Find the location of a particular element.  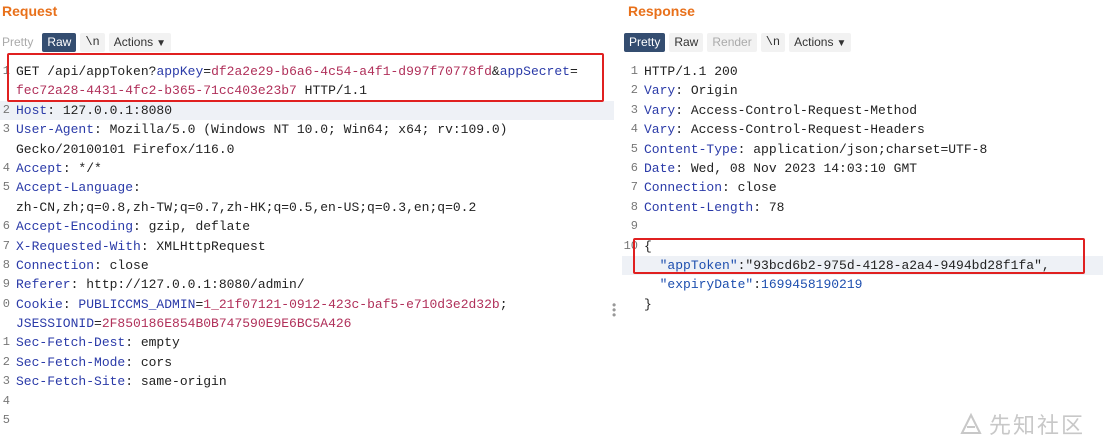

code-text: HTTP/1.1 200 is located at coordinates (691, 71).